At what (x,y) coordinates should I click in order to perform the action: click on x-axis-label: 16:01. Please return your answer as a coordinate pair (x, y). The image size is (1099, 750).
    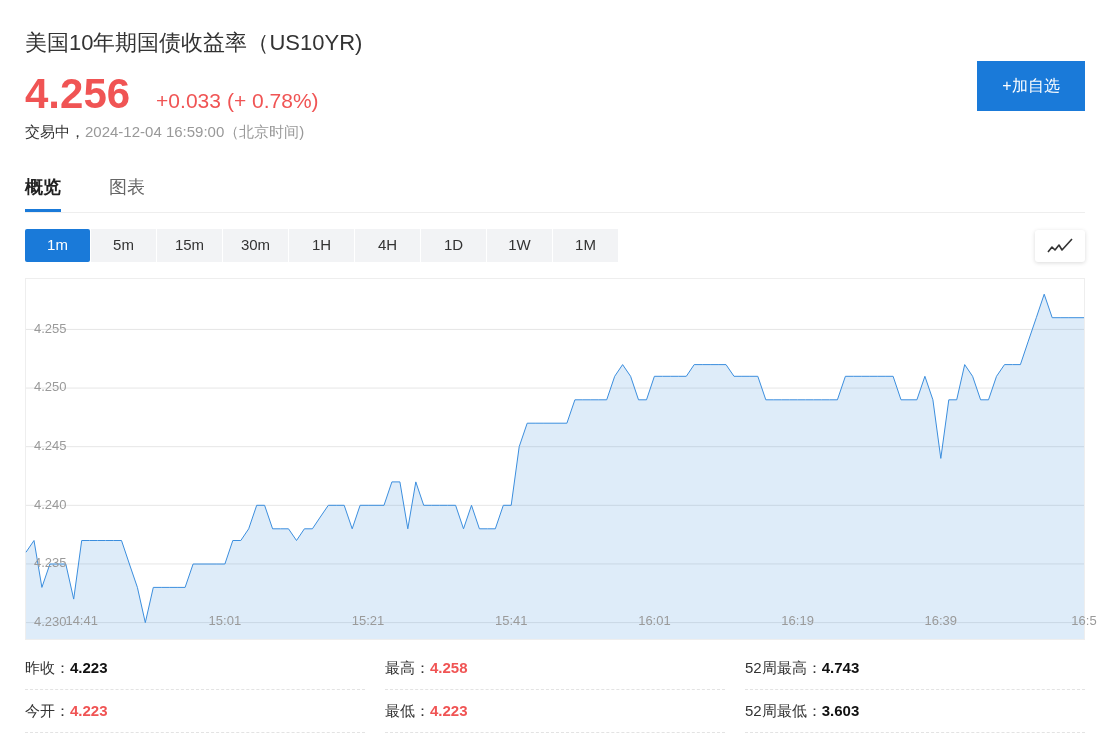
    Looking at the image, I should click on (654, 621).